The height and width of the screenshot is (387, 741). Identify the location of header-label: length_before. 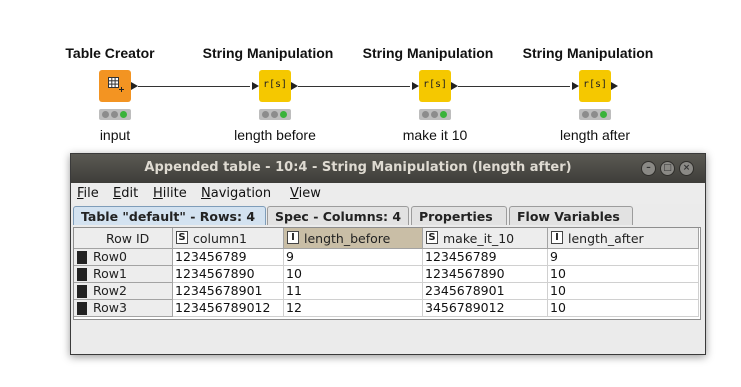
(347, 238).